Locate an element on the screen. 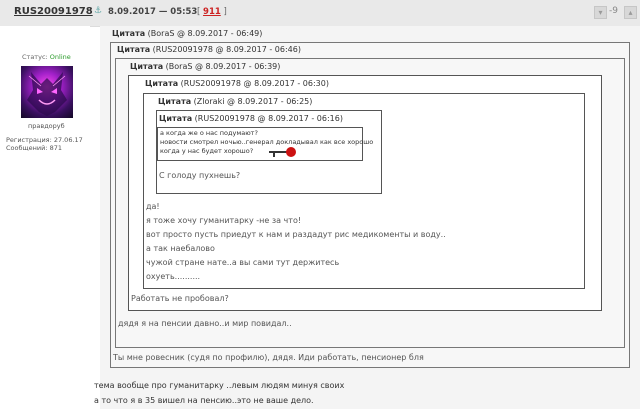 This screenshot has width=640, height=409. quote-title: Цитата (Zloraki @ 8.09.2017 - 06:25) is located at coordinates (235, 101).